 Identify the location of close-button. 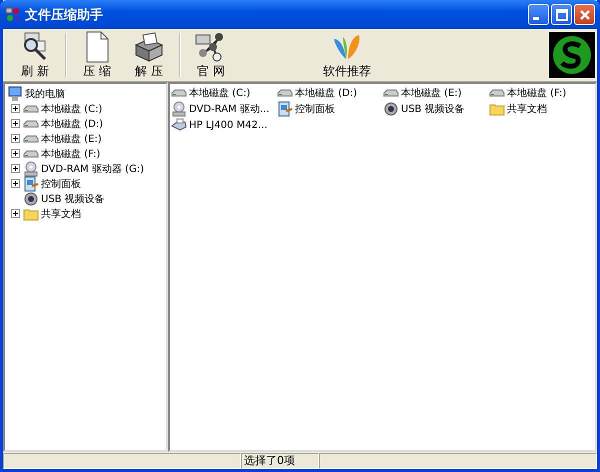
(584, 14).